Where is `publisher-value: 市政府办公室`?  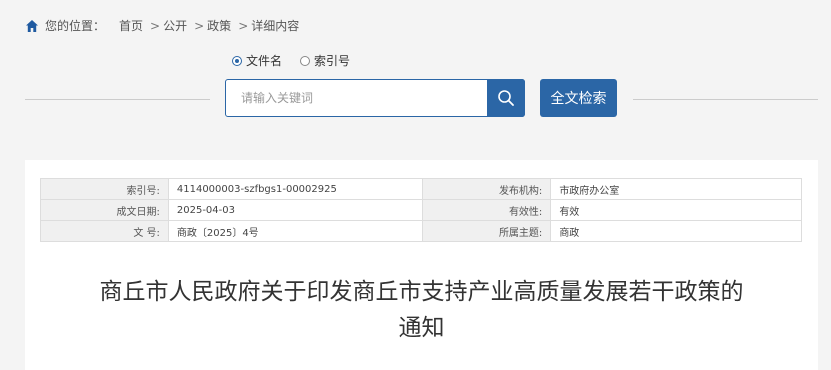 publisher-value: 市政府办公室 is located at coordinates (676, 189).